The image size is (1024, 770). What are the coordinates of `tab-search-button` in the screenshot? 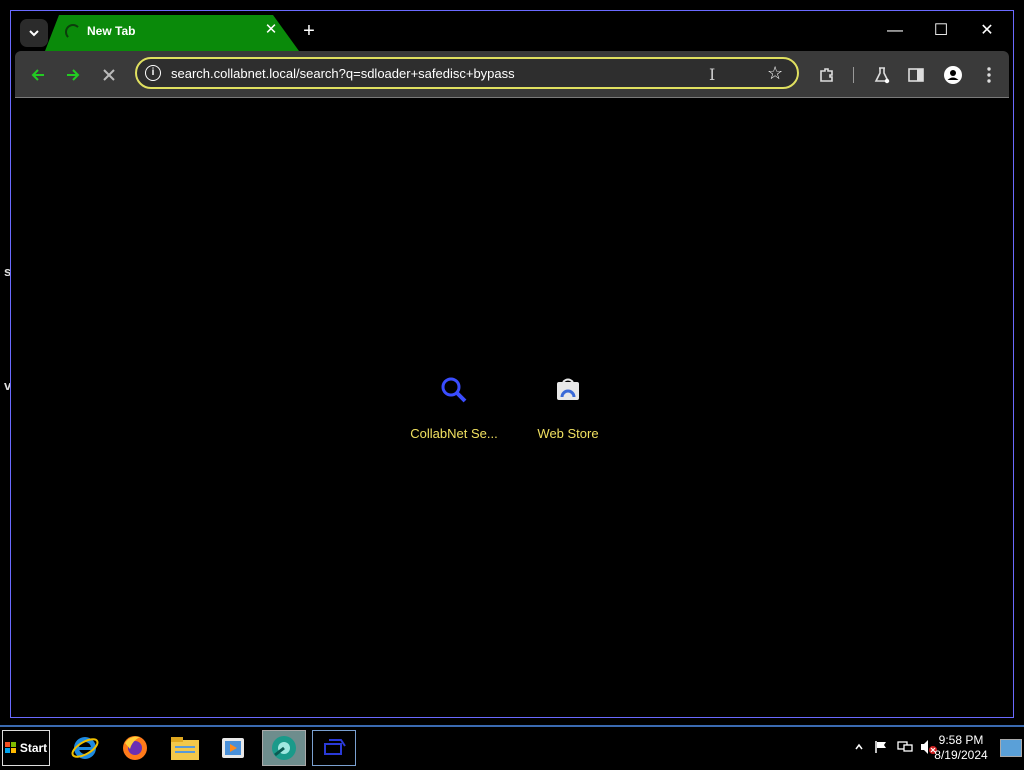 It's located at (34, 33).